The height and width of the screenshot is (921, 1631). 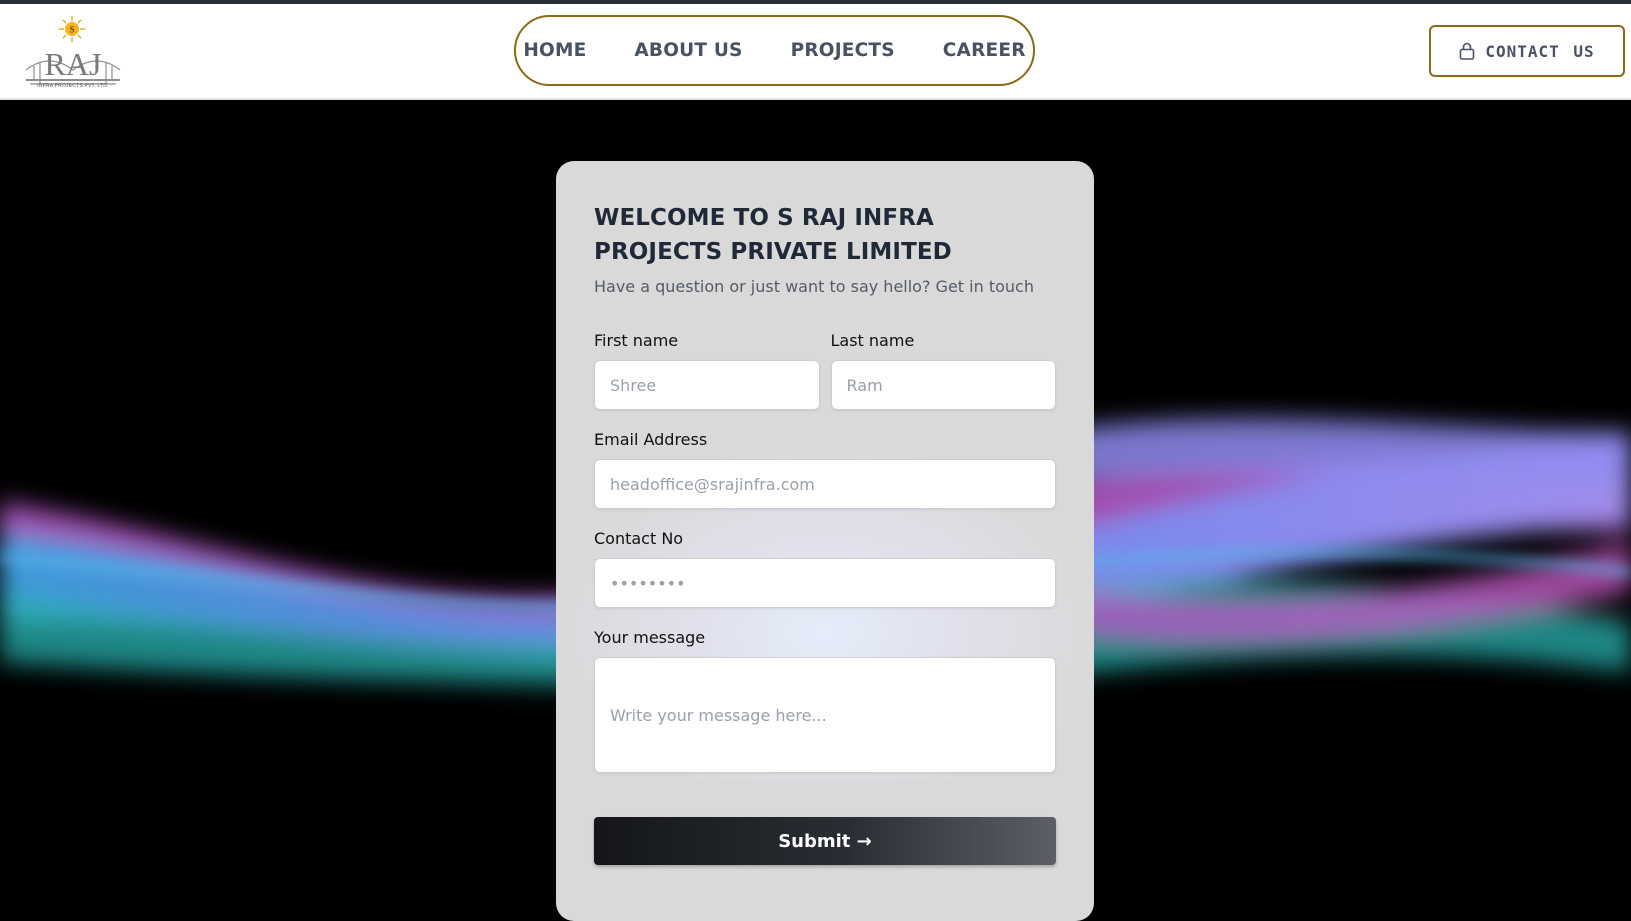 What do you see at coordinates (943, 385) in the screenshot?
I see `last-name-input` at bounding box center [943, 385].